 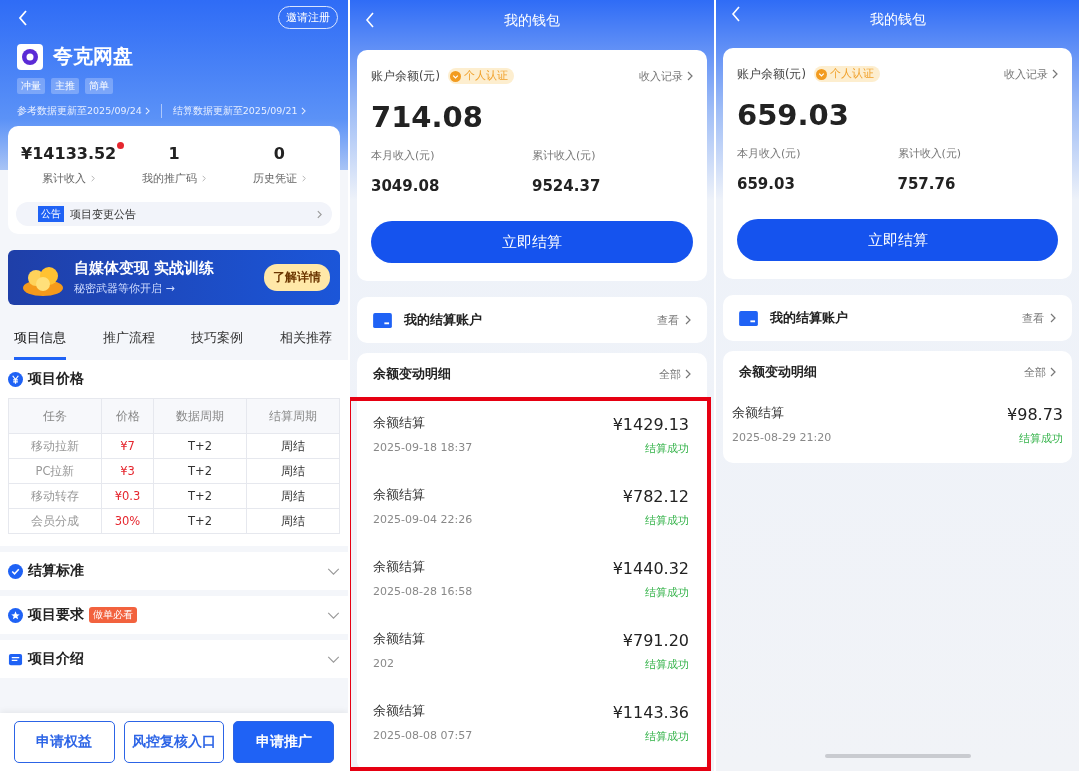 I want to click on table-cell: ¥7, so click(x=127, y=446).